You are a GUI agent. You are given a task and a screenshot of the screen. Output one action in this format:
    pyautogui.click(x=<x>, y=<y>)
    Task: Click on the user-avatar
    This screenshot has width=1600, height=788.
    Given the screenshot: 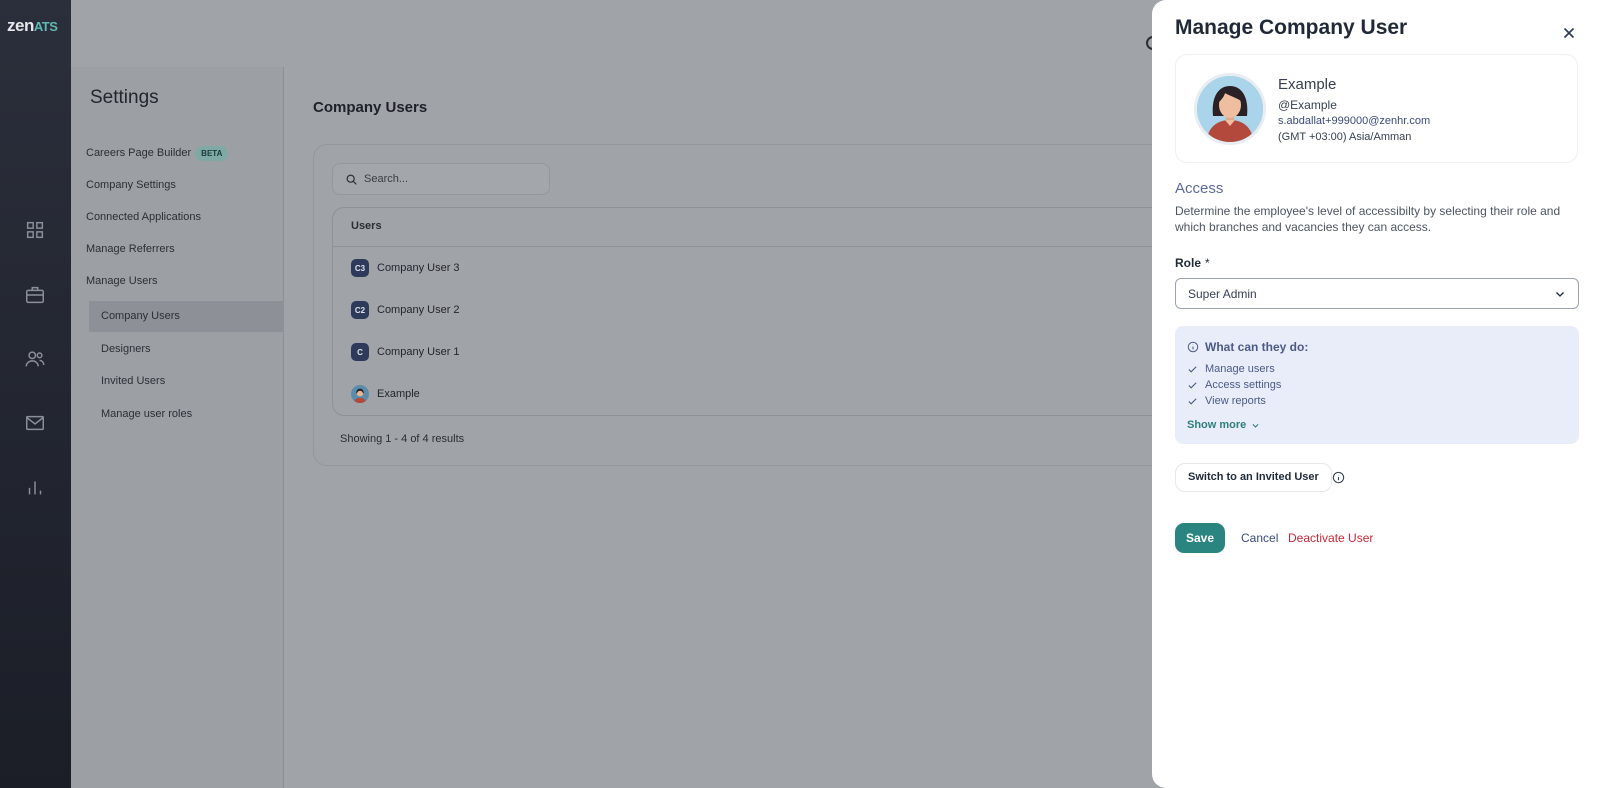 What is the action you would take?
    pyautogui.click(x=360, y=394)
    